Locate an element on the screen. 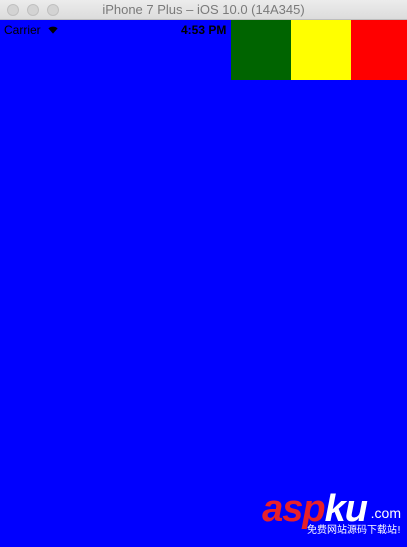 The image size is (407, 547). red-block is located at coordinates (379, 50).